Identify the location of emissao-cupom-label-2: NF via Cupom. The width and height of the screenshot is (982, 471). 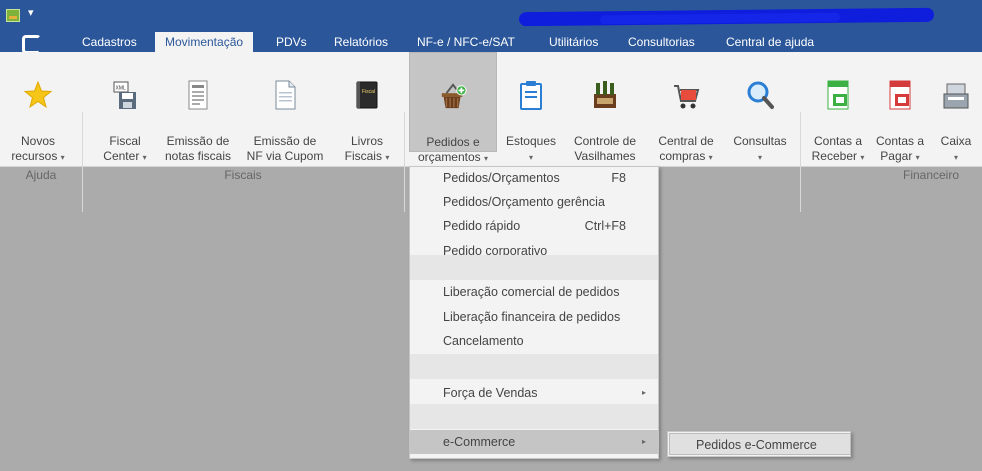
(285, 156).